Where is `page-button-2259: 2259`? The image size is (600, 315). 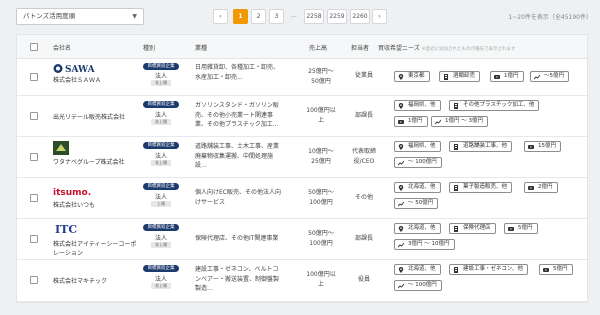
page-button-2259: 2259 is located at coordinates (337, 16).